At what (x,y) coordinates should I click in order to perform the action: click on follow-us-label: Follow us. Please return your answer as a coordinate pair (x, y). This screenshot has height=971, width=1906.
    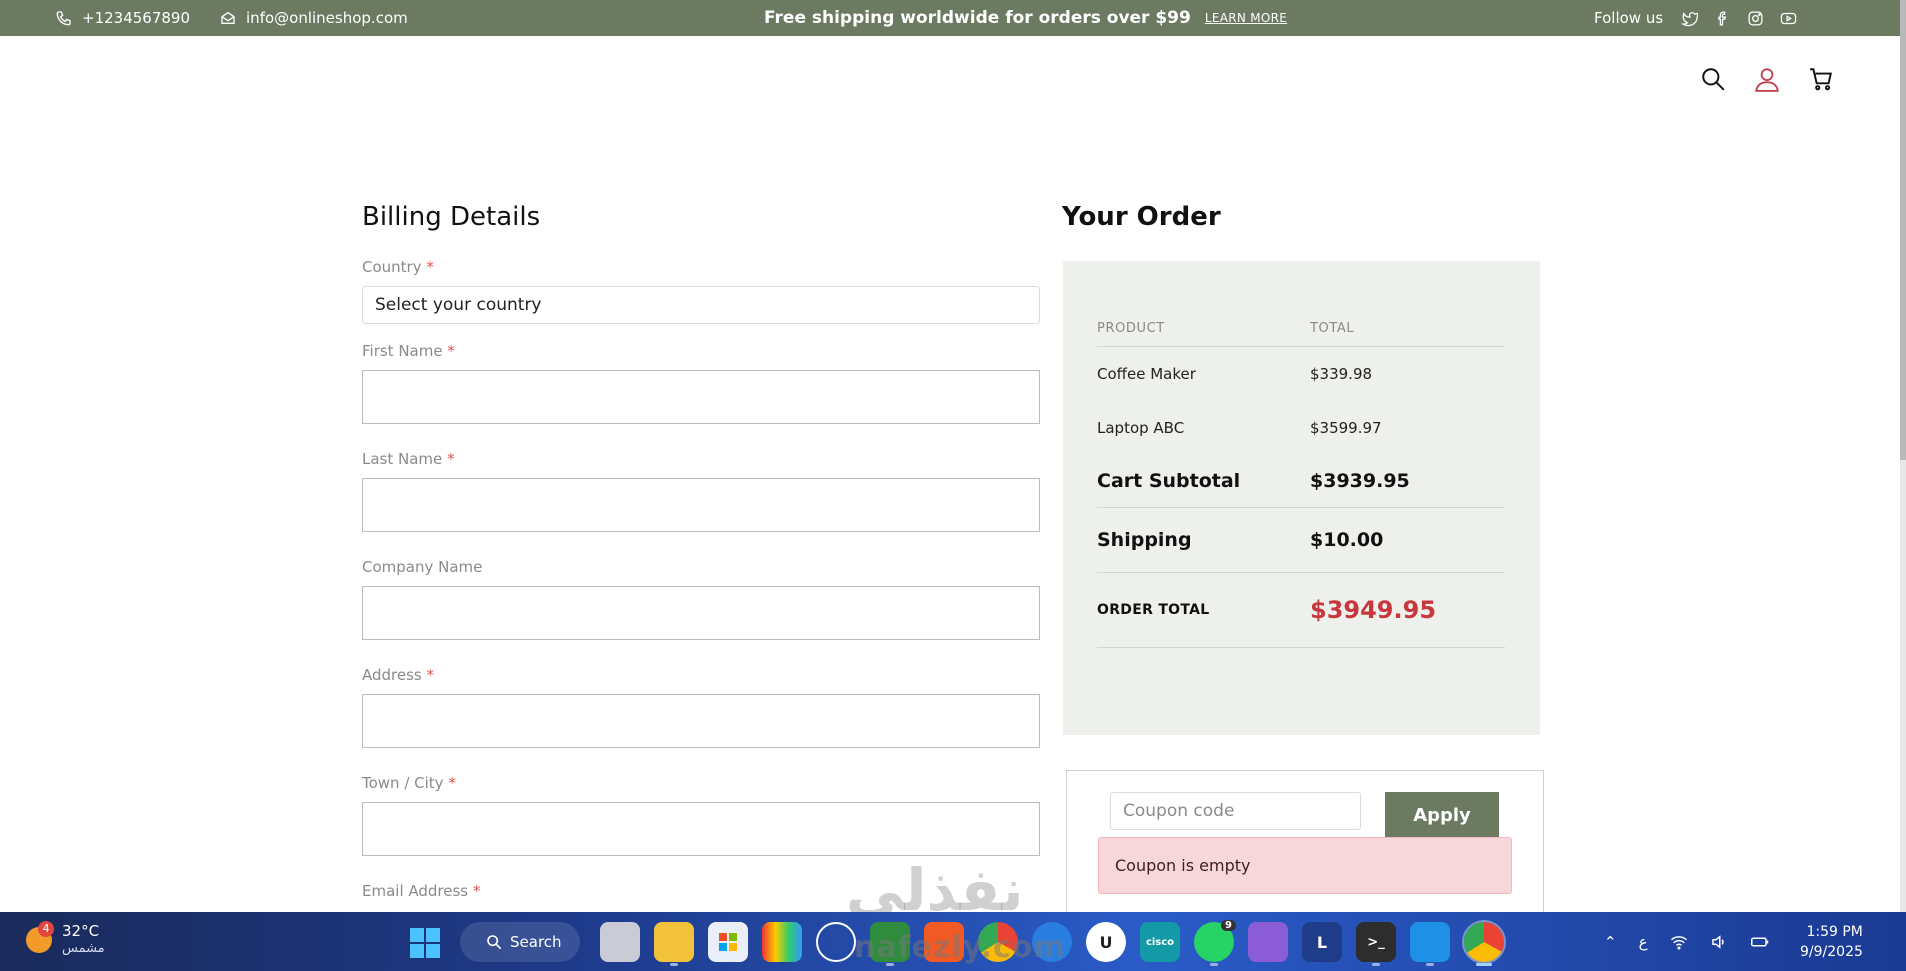
    Looking at the image, I should click on (1629, 18).